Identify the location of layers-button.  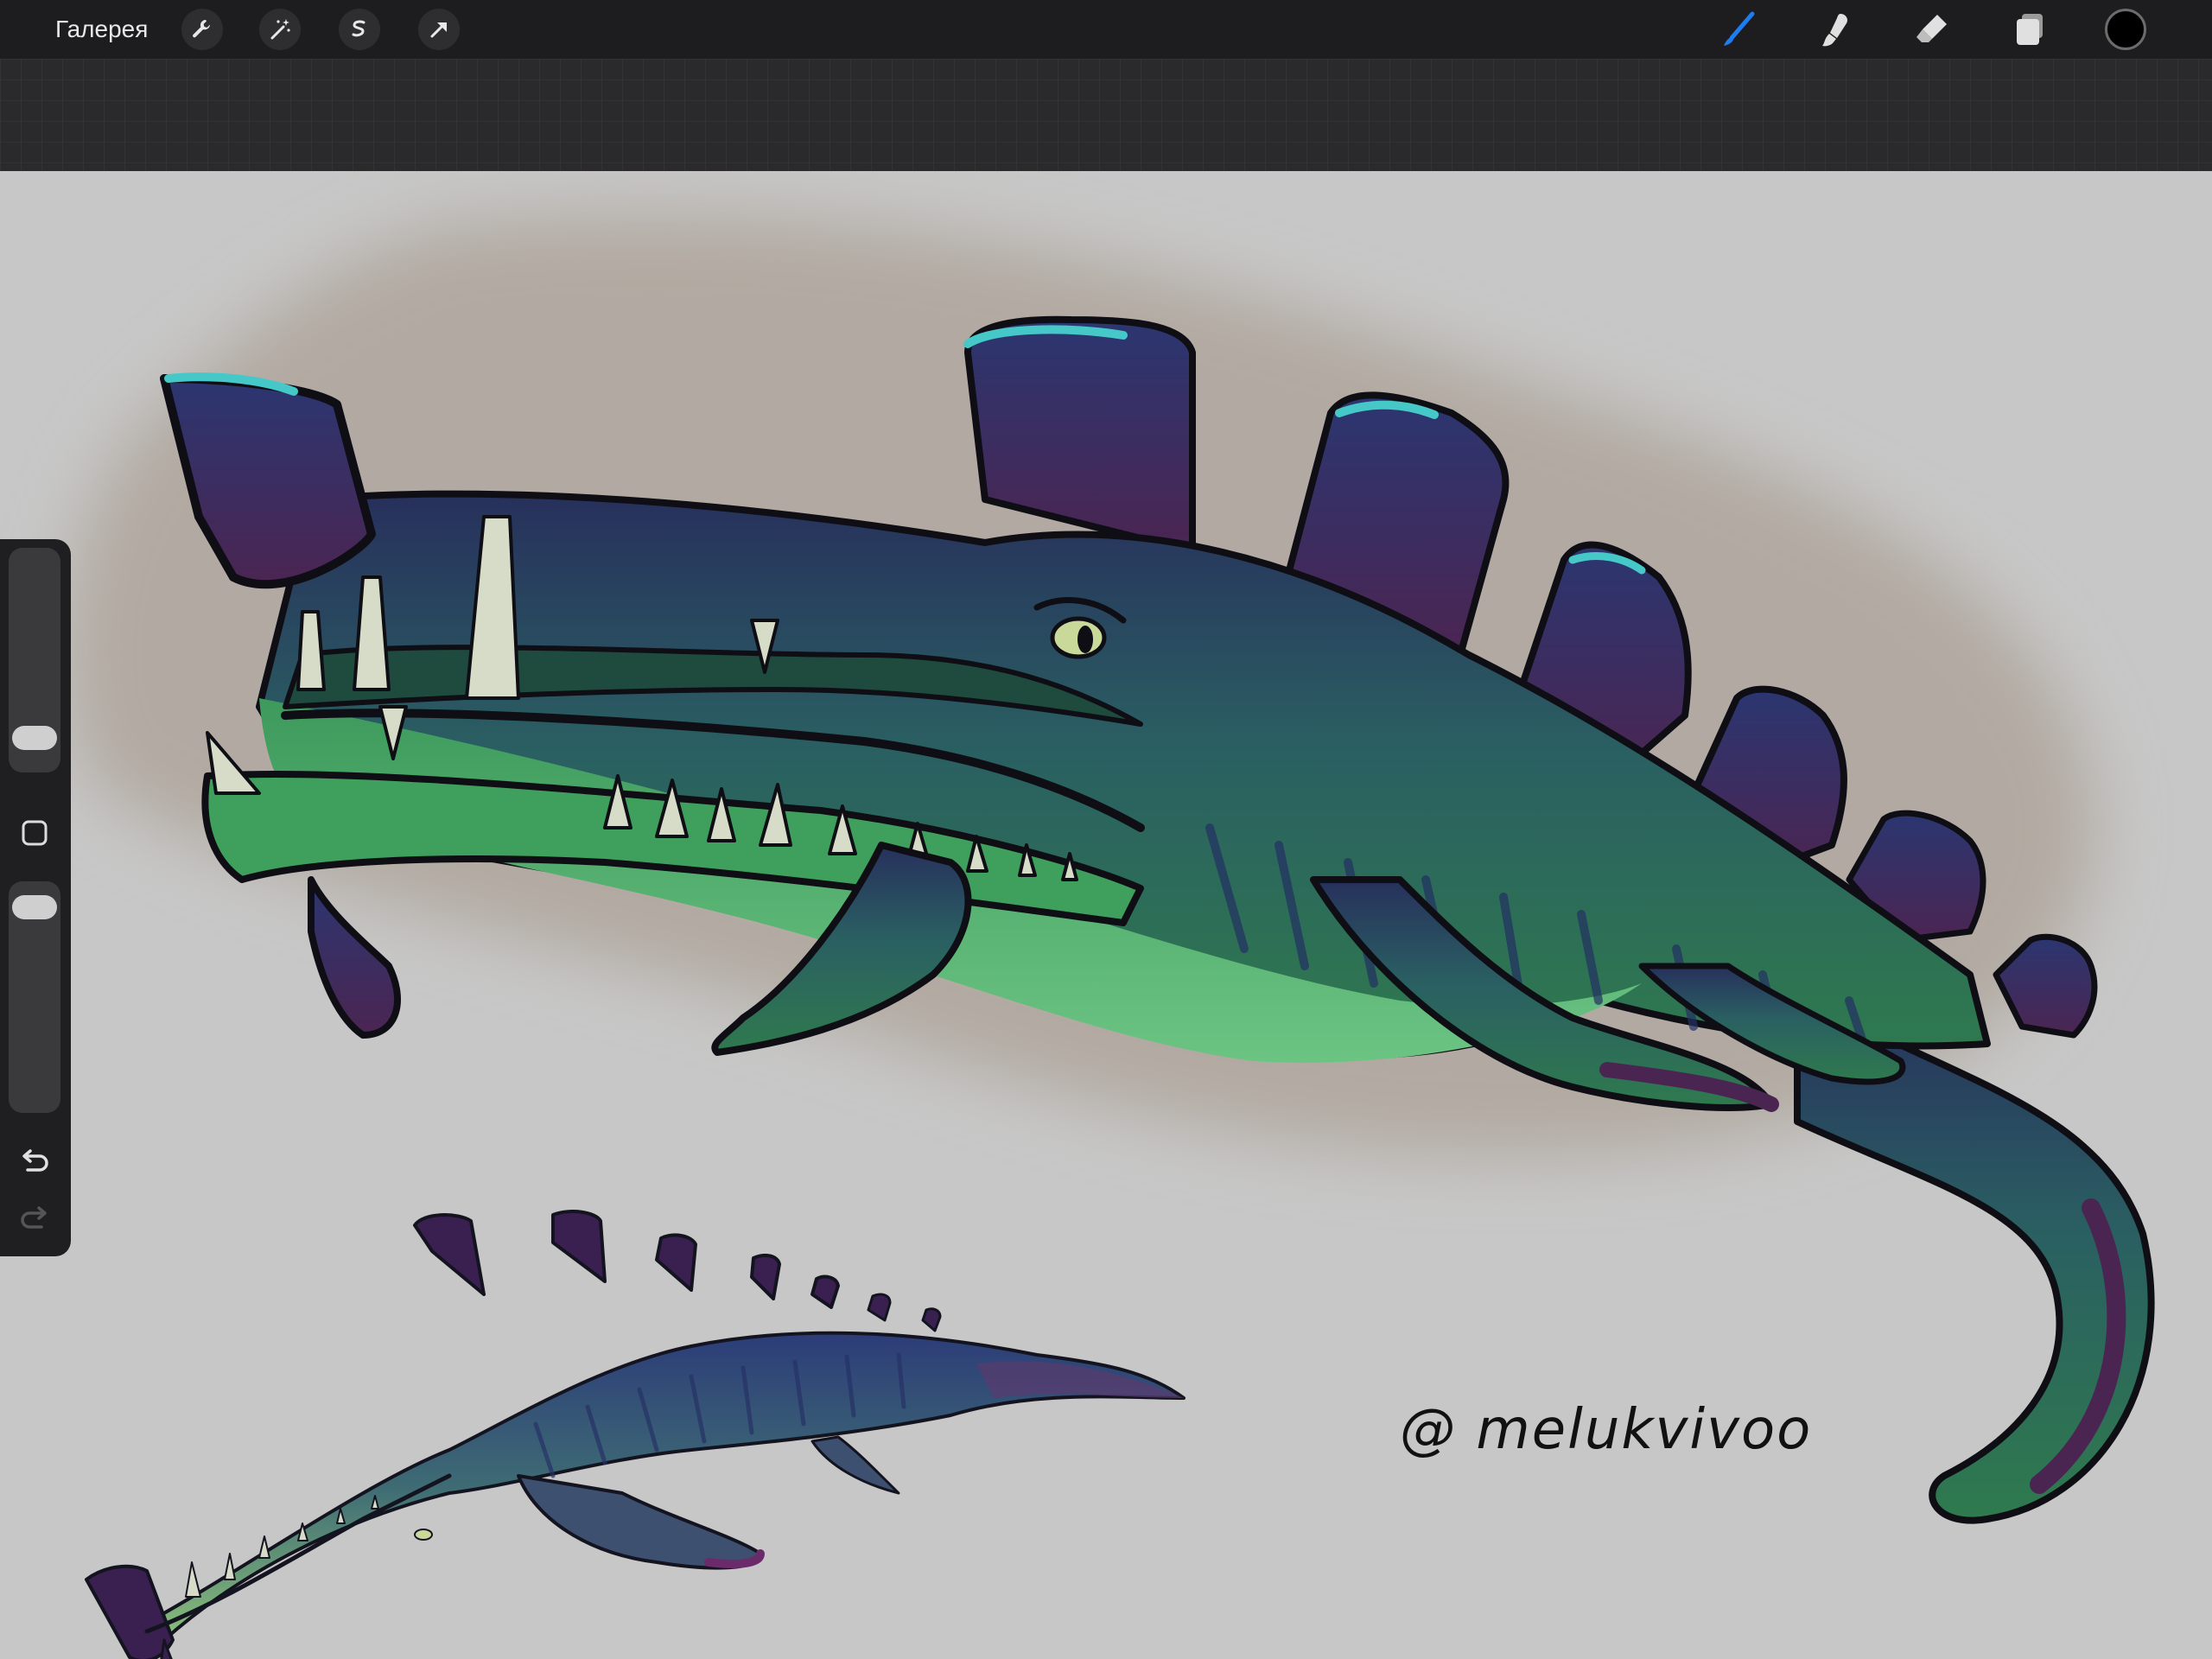
(2028, 29).